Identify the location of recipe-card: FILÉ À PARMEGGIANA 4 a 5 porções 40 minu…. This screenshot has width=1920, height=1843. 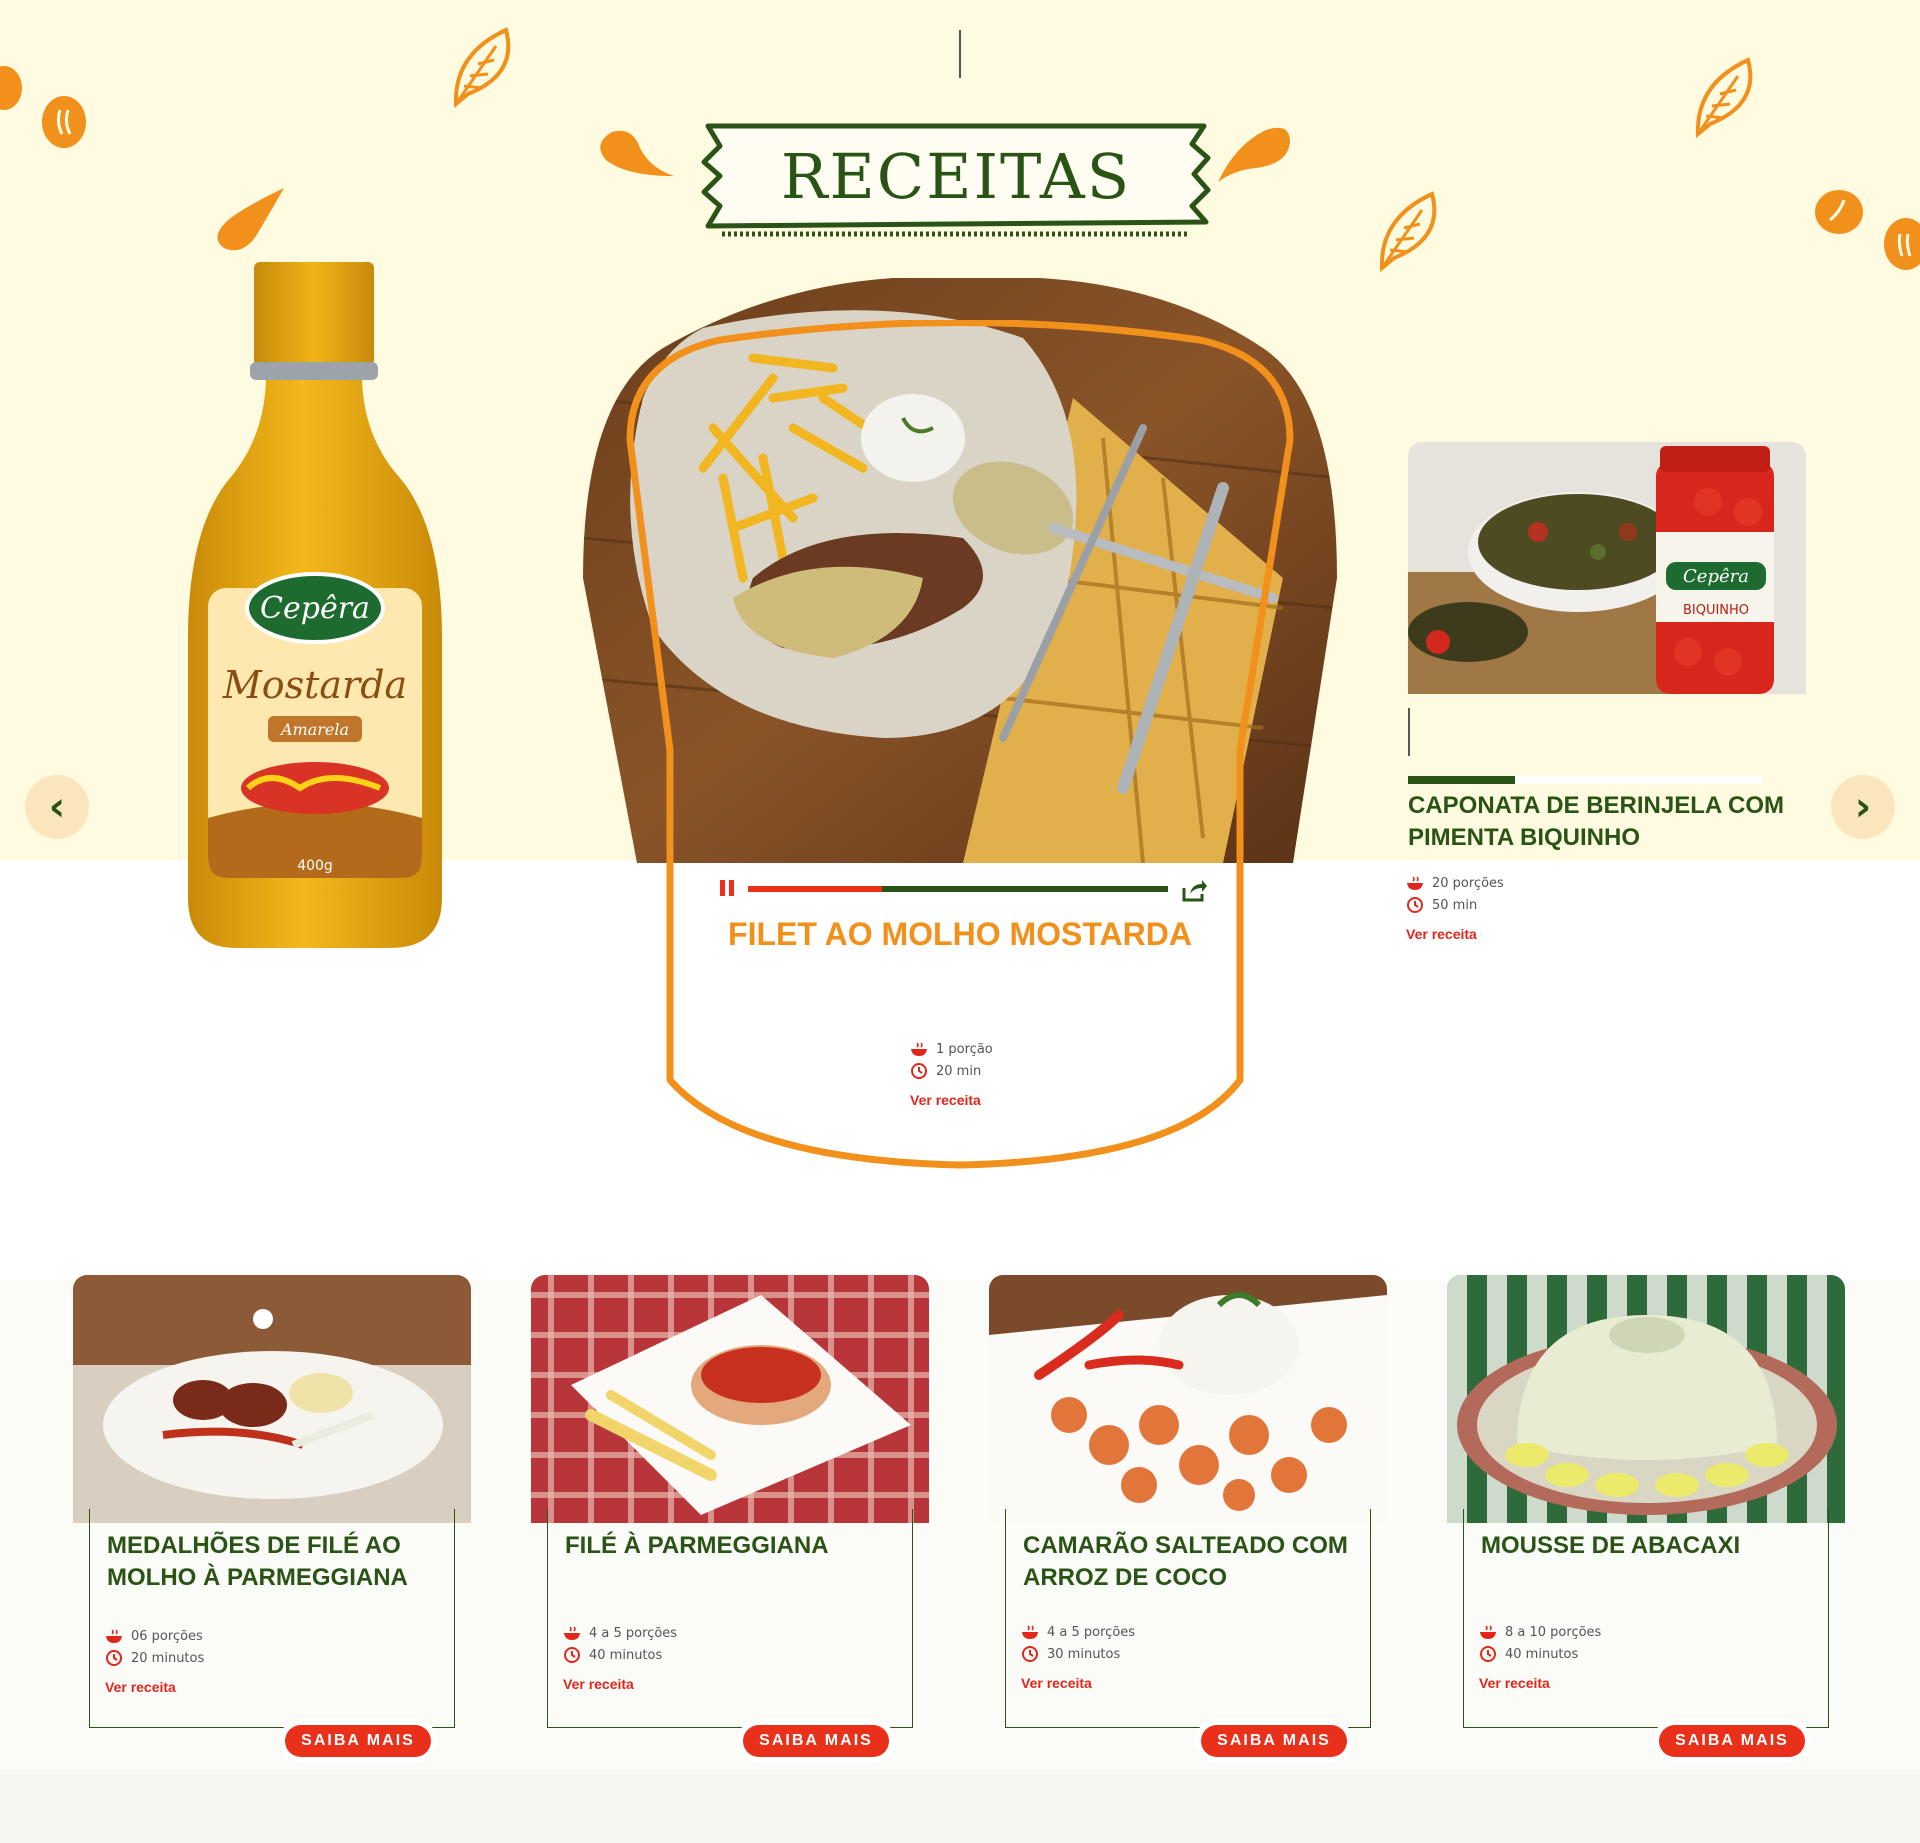
(730, 1516).